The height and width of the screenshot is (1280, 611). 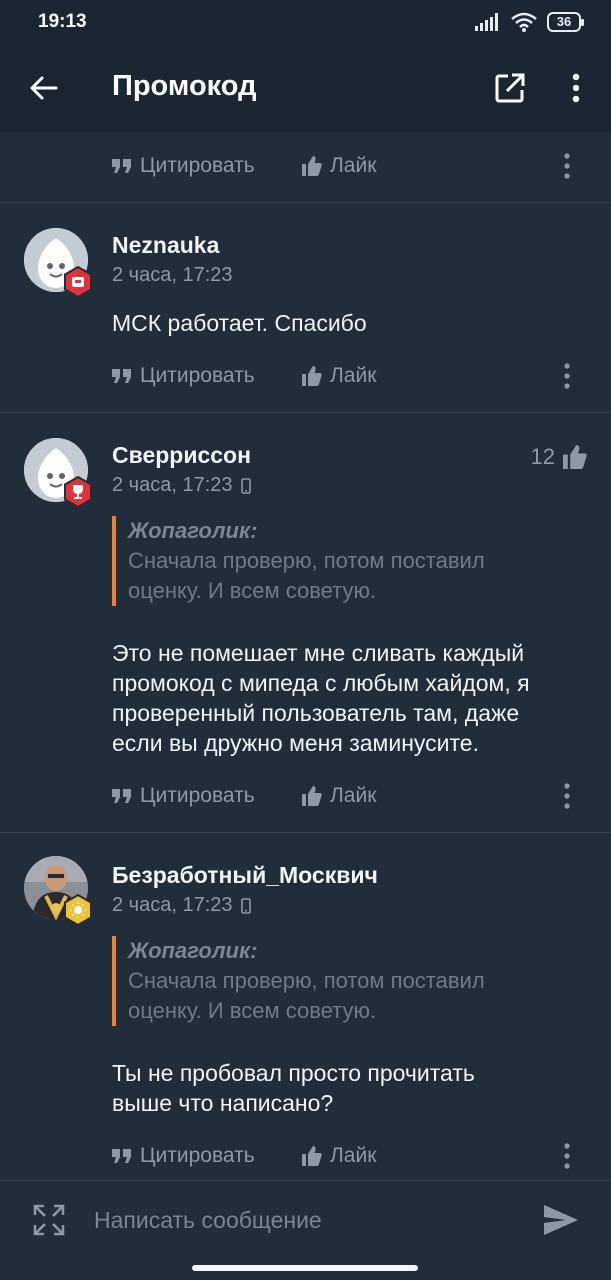 I want to click on app-bar: Промокод, so click(x=305, y=88).